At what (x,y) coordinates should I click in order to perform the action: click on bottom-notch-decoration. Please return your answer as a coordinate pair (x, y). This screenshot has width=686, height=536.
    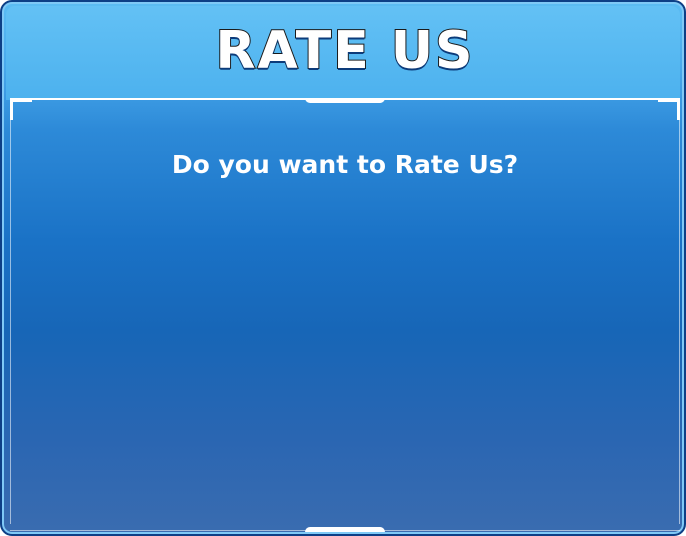
    Looking at the image, I should click on (345, 529).